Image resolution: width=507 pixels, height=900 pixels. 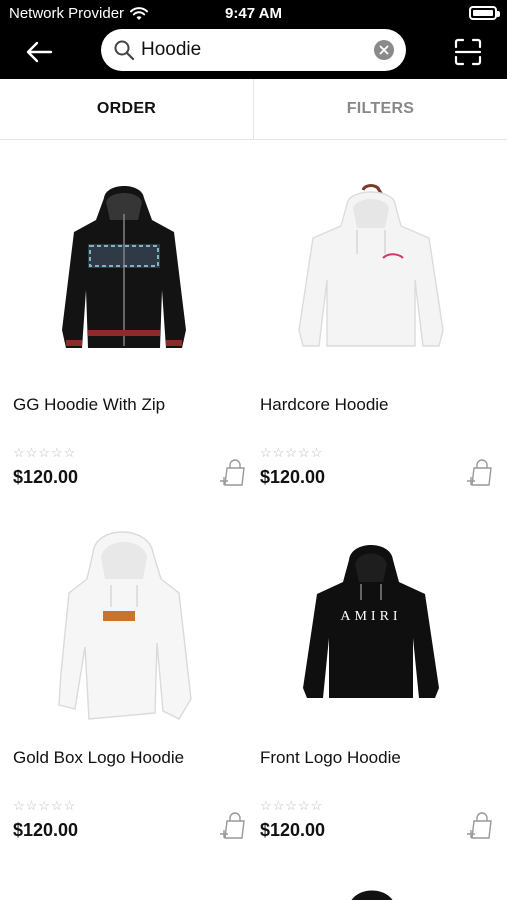 What do you see at coordinates (89, 405) in the screenshot?
I see `product-name: GG Hoodie With Zip` at bounding box center [89, 405].